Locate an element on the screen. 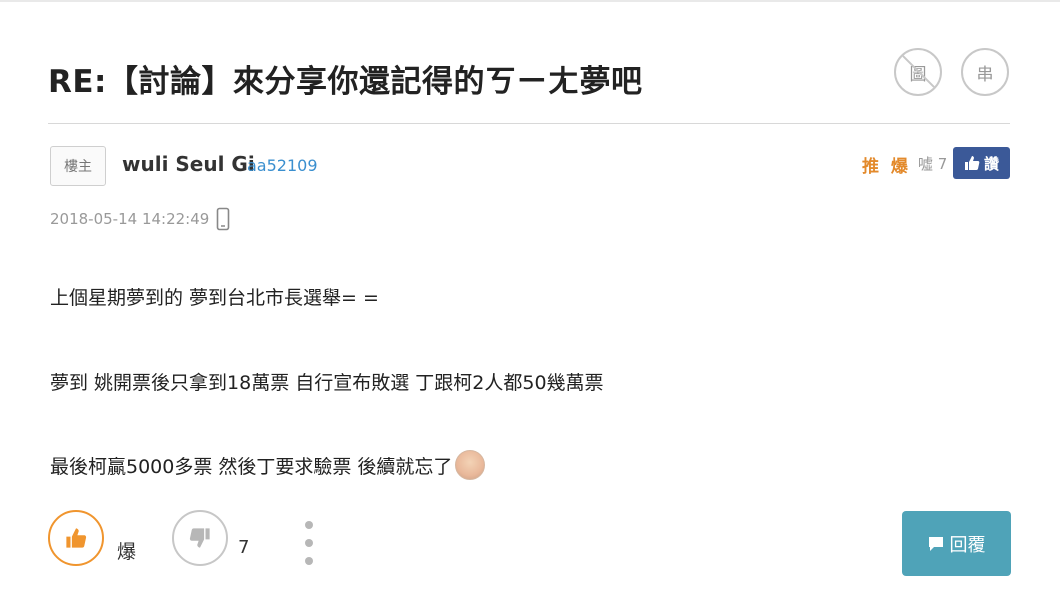 Image resolution: width=1060 pixels, height=596 pixels. thumbs-down-icon is located at coordinates (199, 538).